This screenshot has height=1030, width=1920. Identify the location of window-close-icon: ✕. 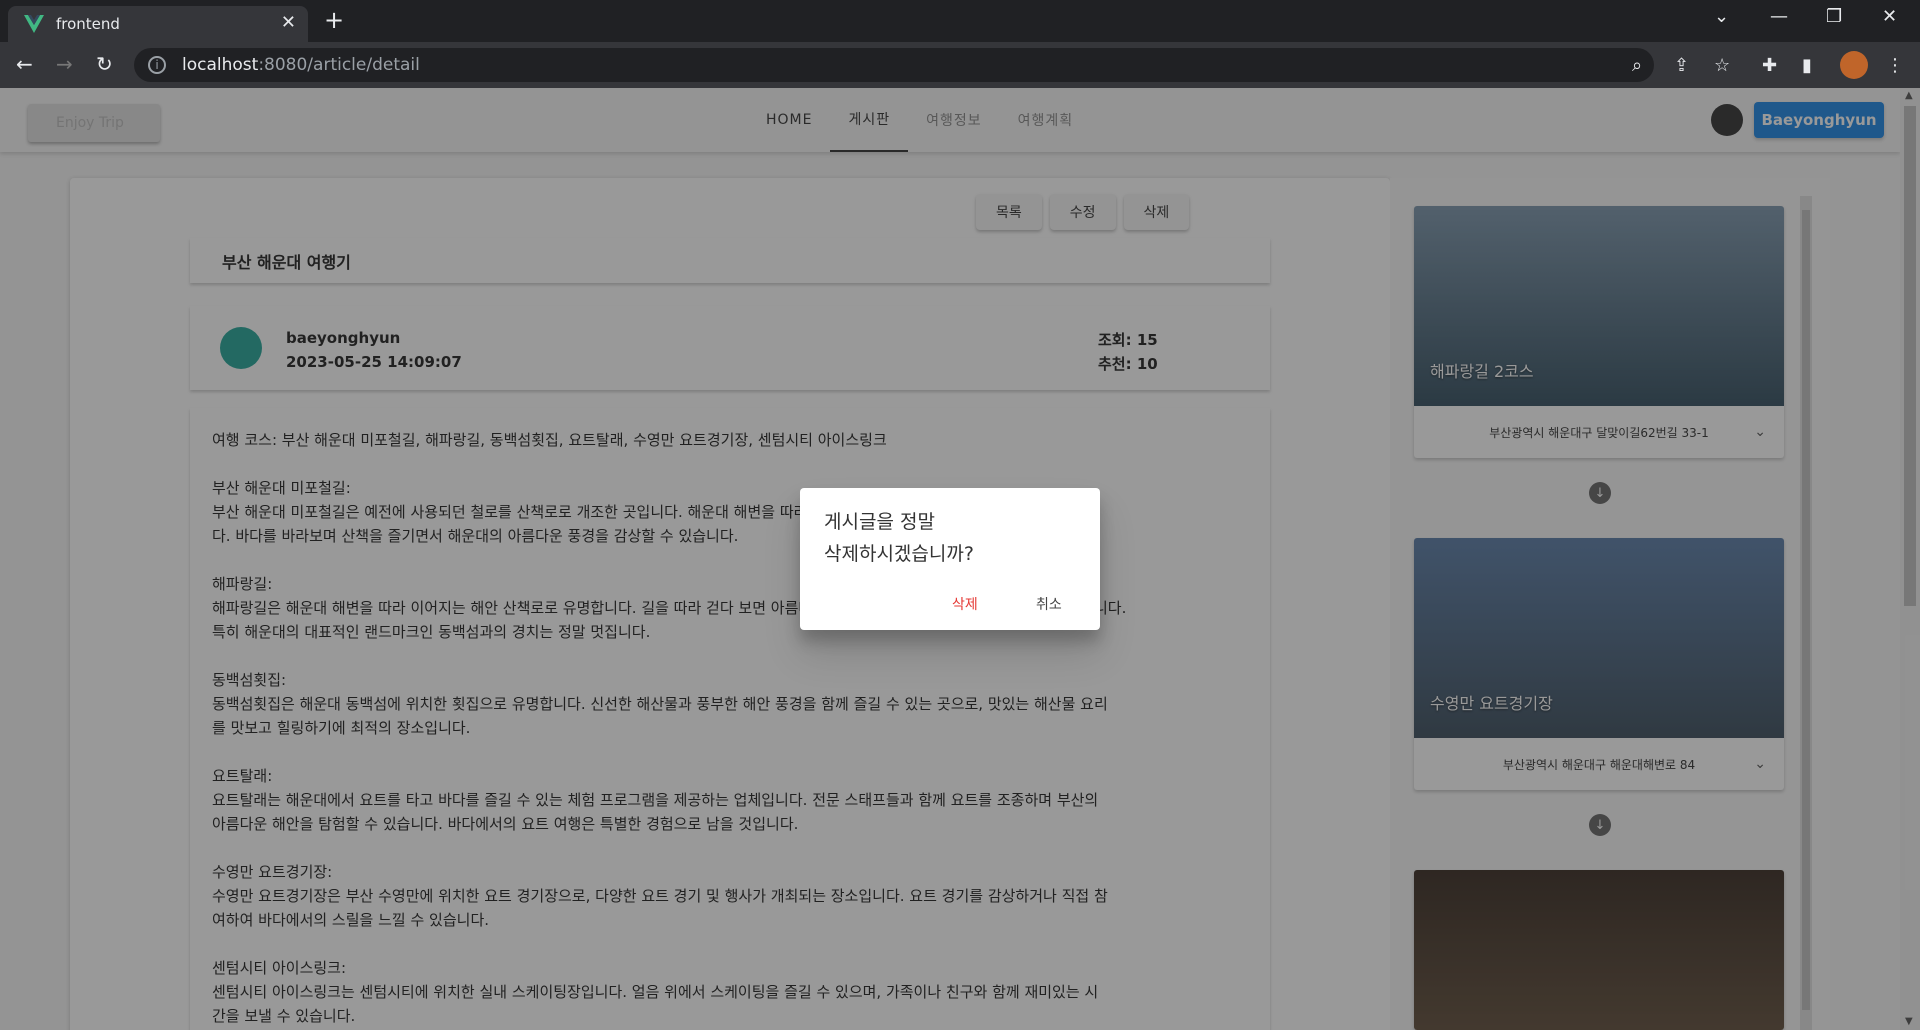
(1889, 16).